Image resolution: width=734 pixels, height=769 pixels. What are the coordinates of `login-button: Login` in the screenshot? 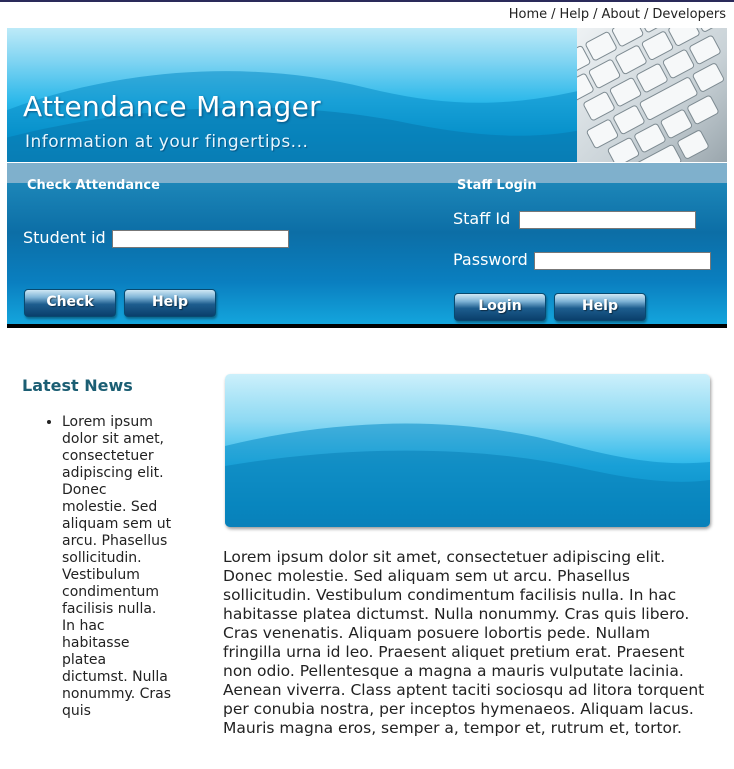 It's located at (500, 307).